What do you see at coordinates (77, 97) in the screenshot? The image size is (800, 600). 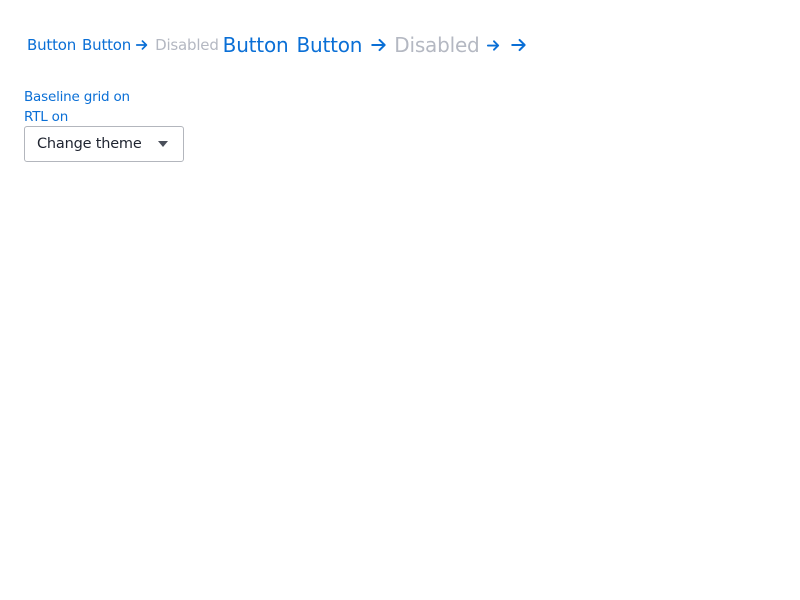 I see `baseline-grid-toggle: Baseline grid on` at bounding box center [77, 97].